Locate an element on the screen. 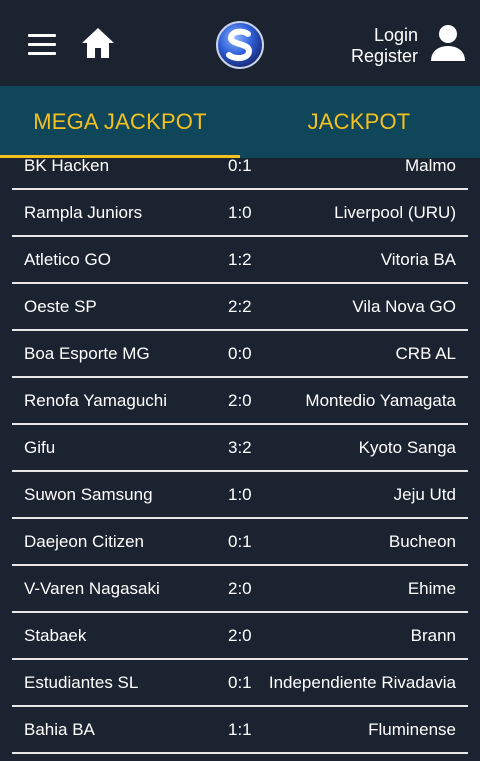 Image resolution: width=480 pixels, height=761 pixels. match-row: Oeste SP 2:2 Vila Nova GO is located at coordinates (240, 307).